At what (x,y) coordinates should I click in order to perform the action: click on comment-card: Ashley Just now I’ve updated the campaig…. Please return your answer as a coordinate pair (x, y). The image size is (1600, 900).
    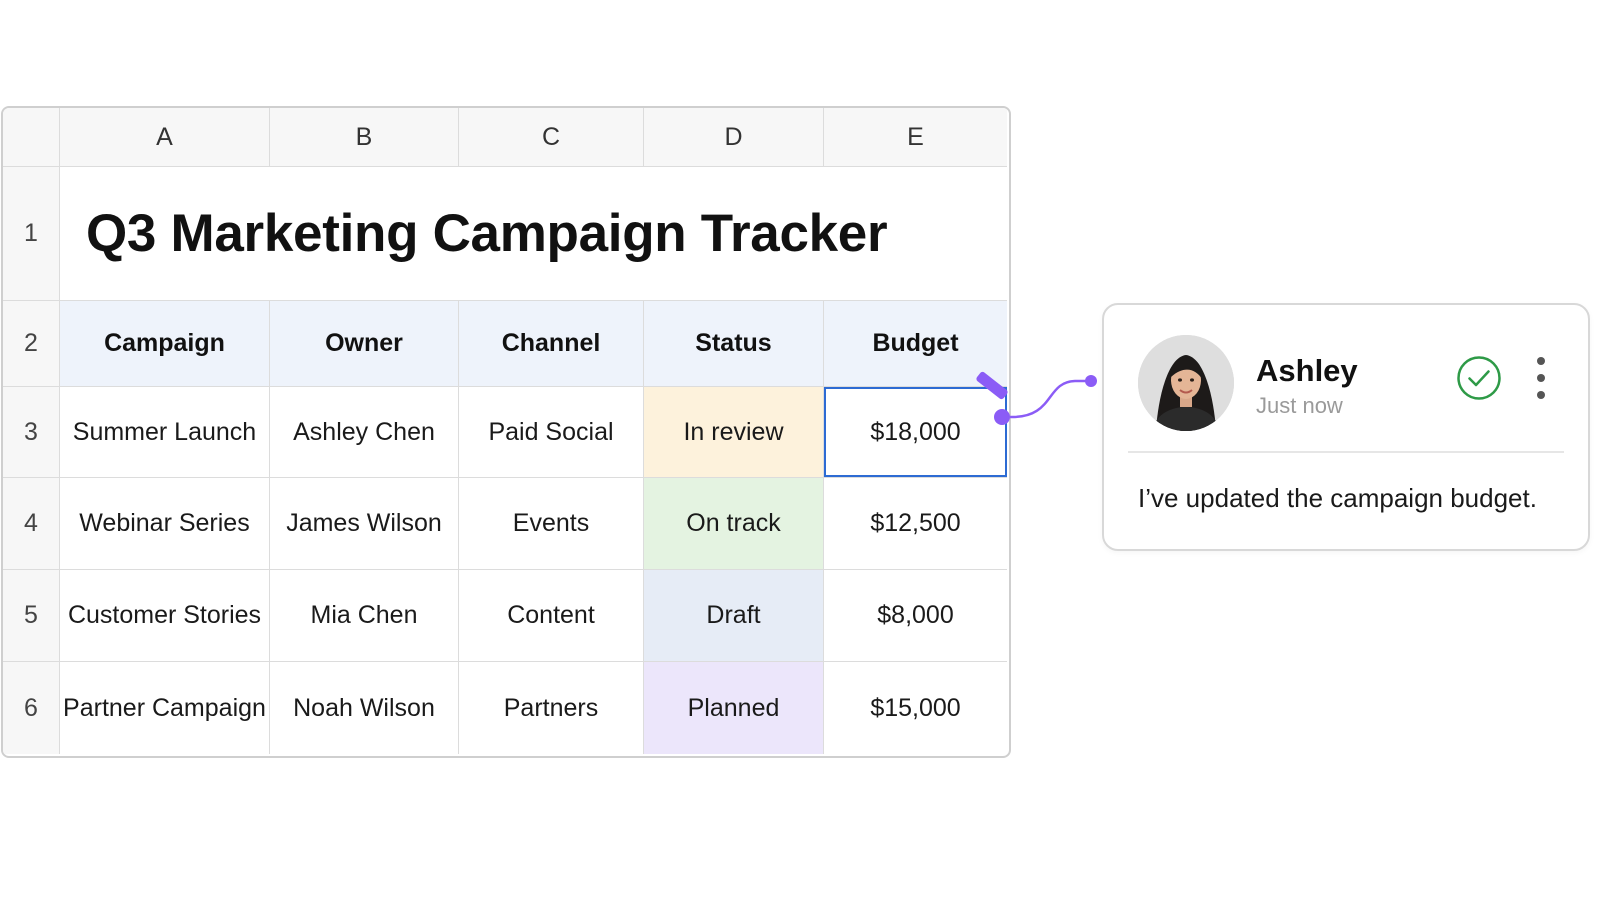
    Looking at the image, I should click on (1346, 427).